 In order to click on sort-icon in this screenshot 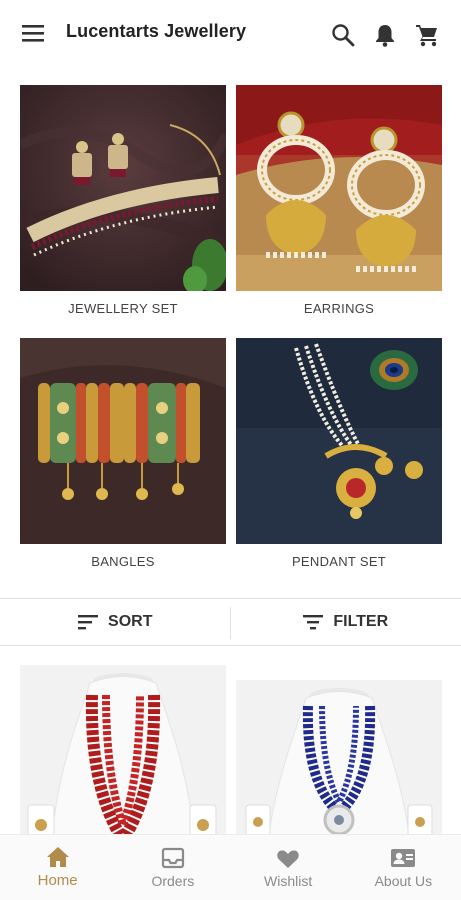, I will do `click(88, 622)`.